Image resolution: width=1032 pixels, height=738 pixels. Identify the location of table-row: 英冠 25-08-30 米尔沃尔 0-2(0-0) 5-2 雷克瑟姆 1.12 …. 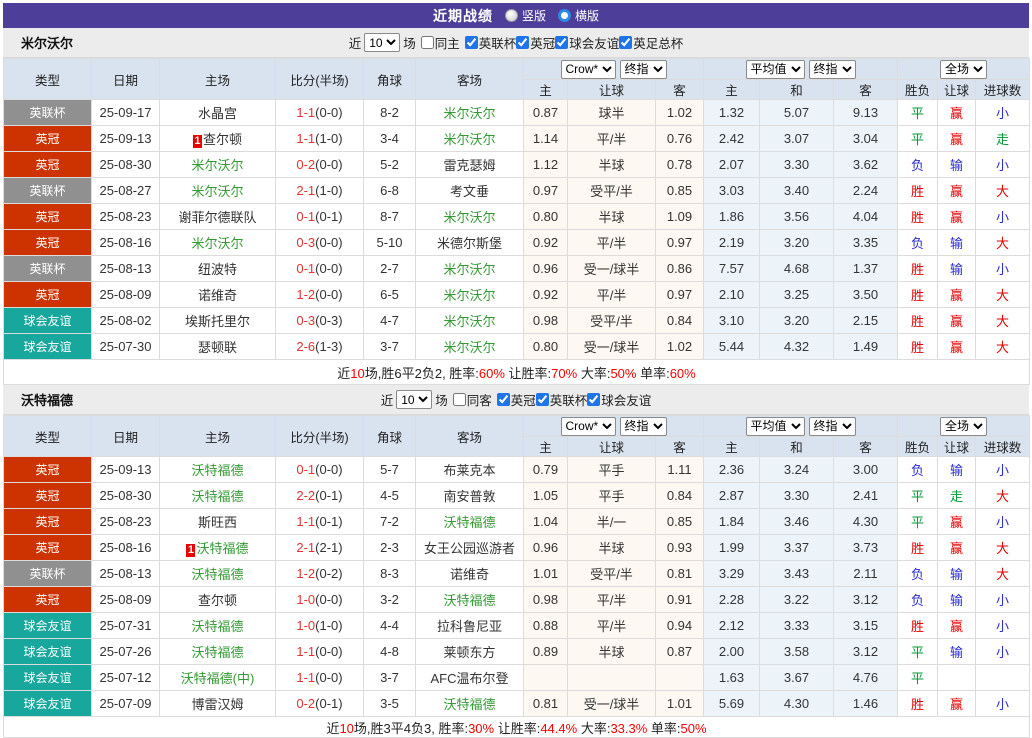
(517, 164).